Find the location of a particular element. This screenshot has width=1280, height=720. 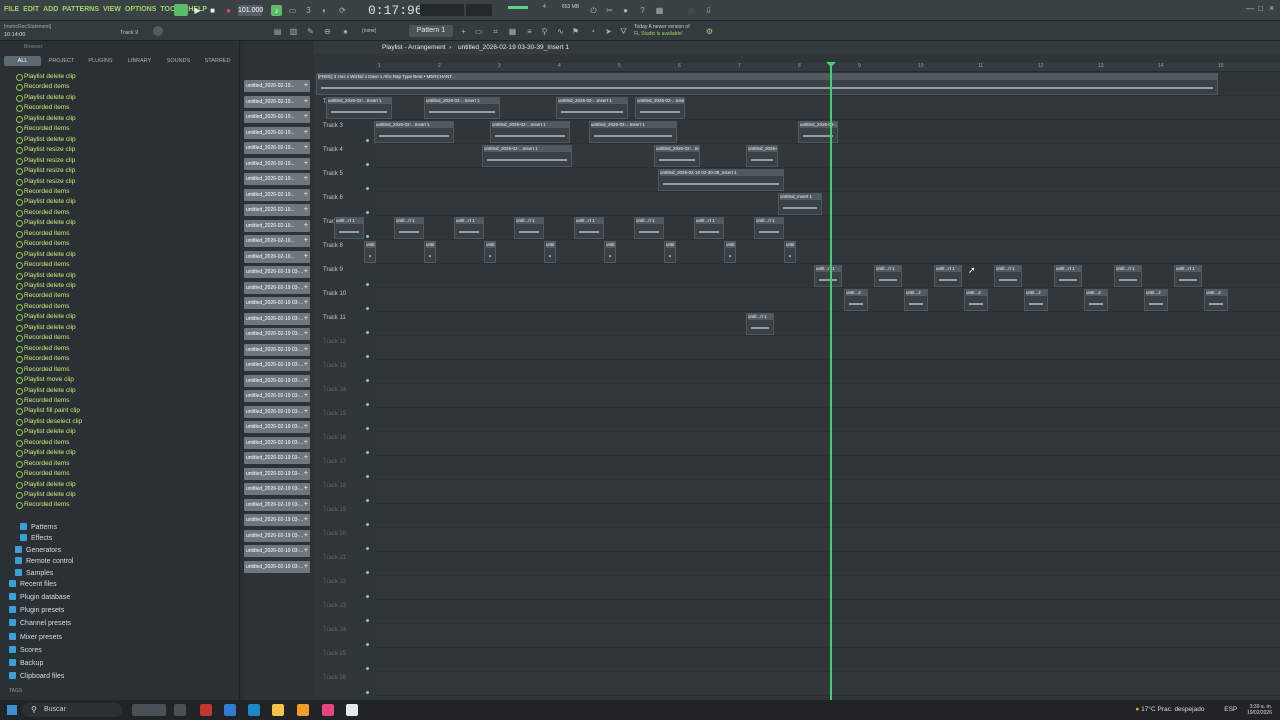

mic-icon: ● is located at coordinates (625, 10).